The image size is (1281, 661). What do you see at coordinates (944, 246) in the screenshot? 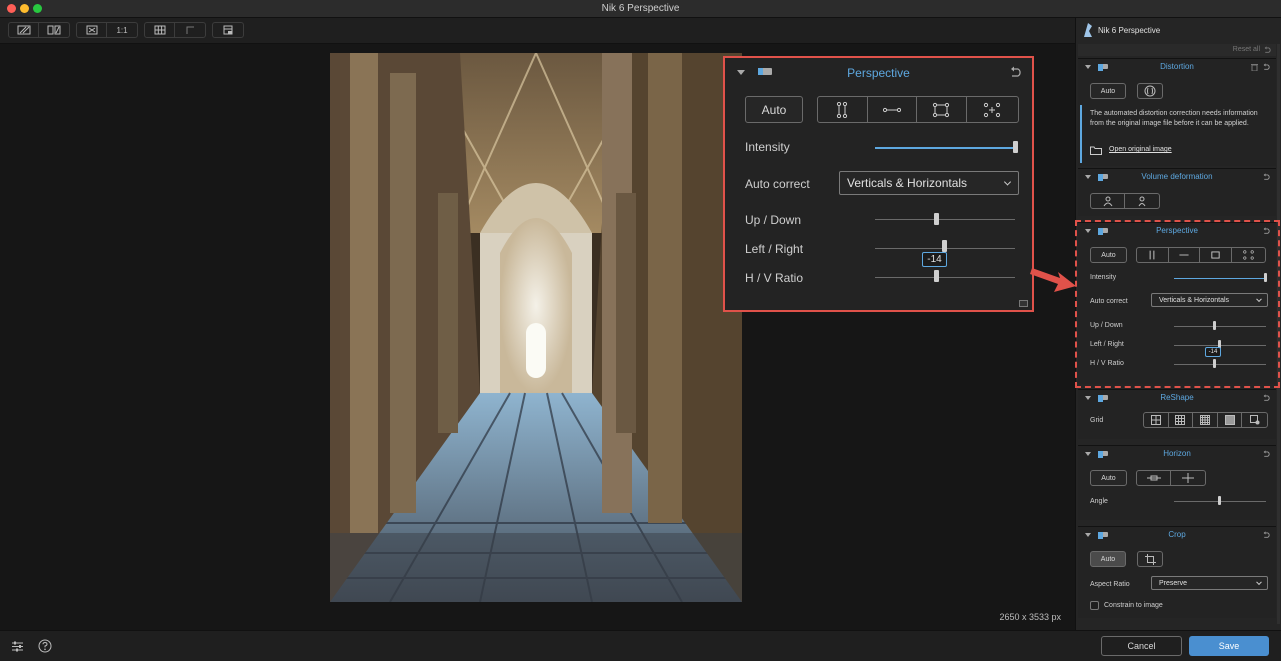
I see `left-right-slider-knob` at bounding box center [944, 246].